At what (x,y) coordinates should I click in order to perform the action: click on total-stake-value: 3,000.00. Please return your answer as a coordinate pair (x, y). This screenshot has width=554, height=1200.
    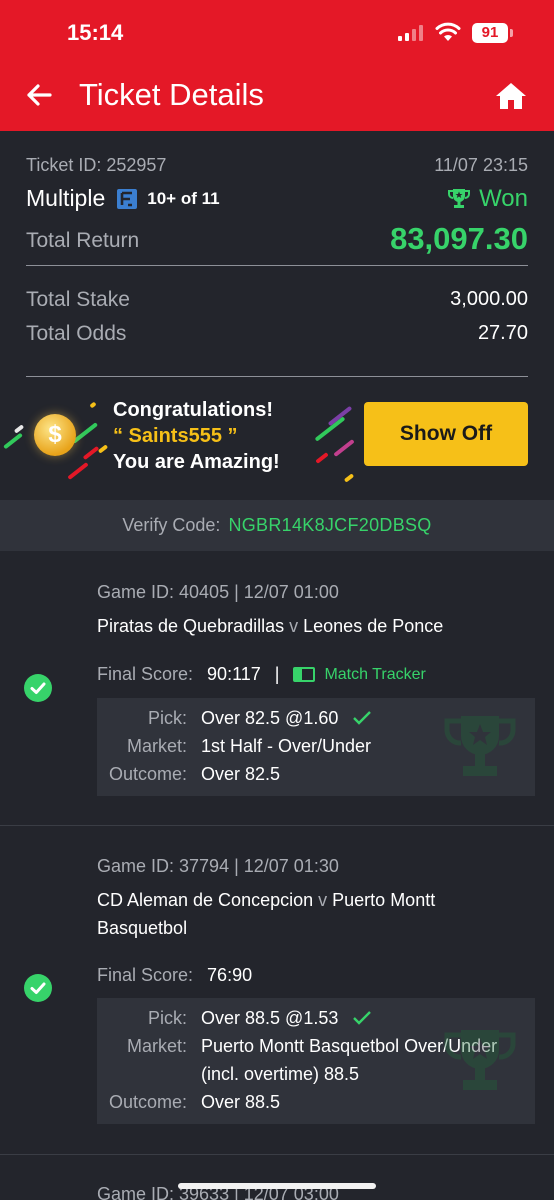
    Looking at the image, I should click on (489, 299).